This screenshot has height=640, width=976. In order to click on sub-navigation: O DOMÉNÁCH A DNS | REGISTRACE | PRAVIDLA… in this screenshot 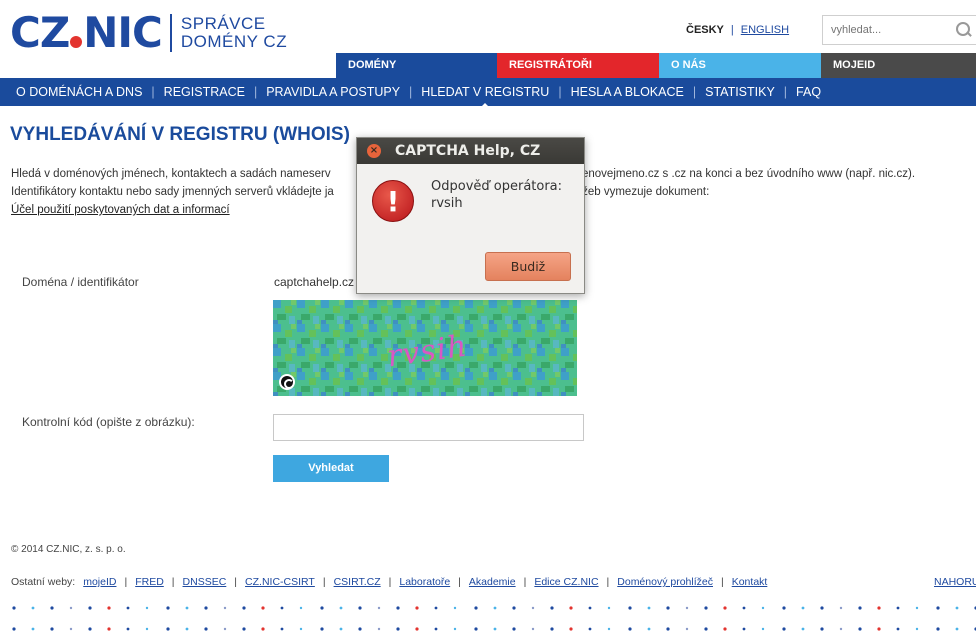, I will do `click(488, 93)`.